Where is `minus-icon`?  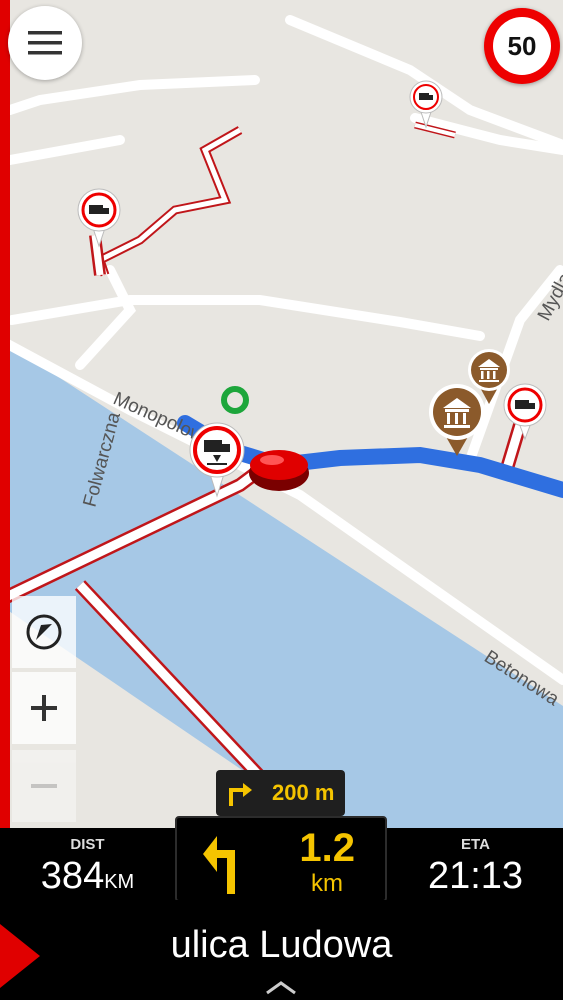 minus-icon is located at coordinates (44, 786).